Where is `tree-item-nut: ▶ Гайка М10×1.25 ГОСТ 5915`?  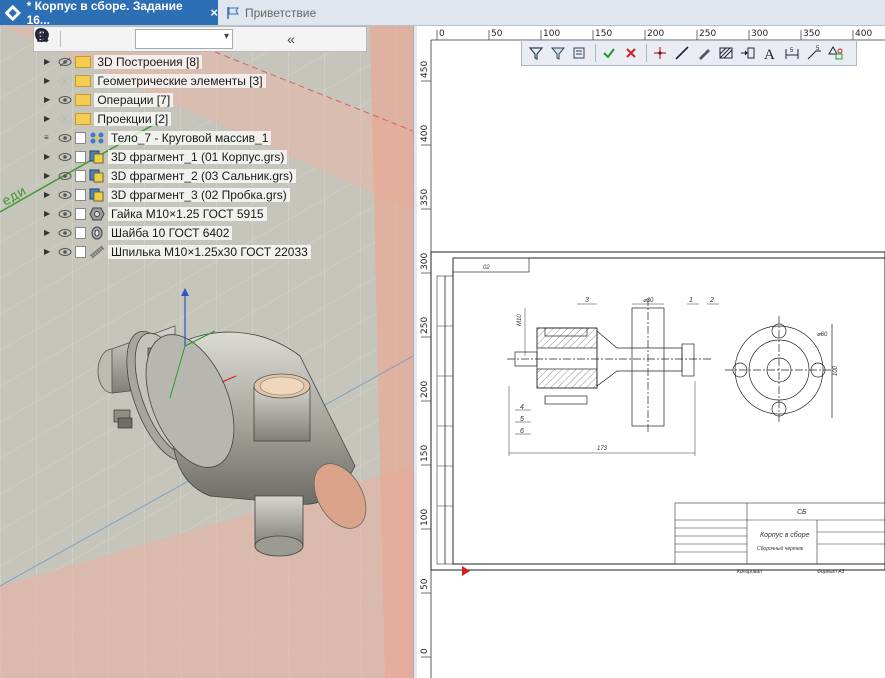
tree-item-nut: ▶ Гайка М10×1.25 ГОСТ 5915 is located at coordinates (209, 213).